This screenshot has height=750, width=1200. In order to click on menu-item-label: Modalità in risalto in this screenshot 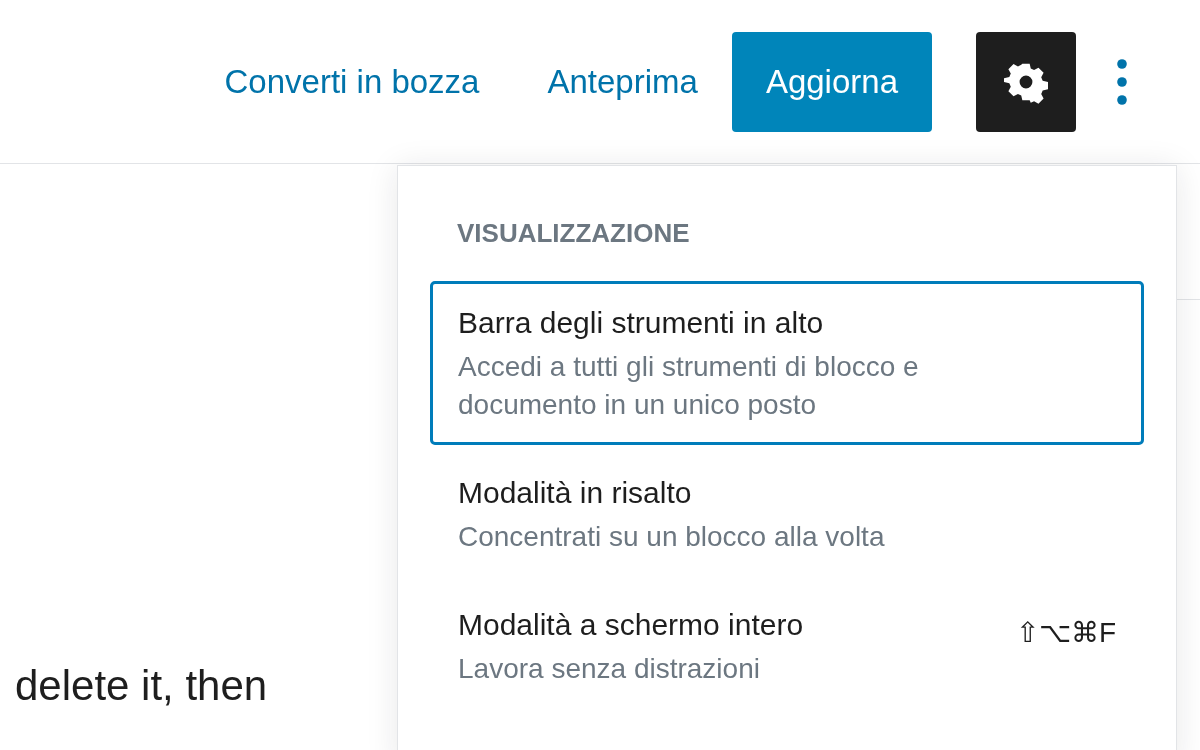, I will do `click(575, 493)`.